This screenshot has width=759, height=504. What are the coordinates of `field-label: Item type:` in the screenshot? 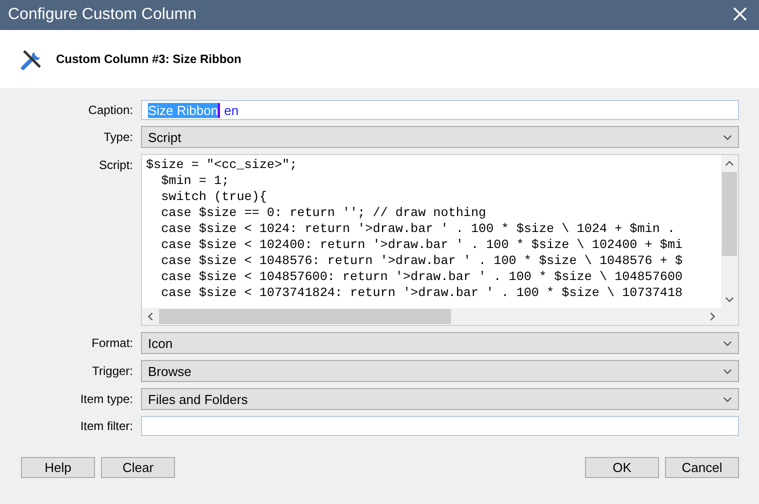 It's located at (106, 399).